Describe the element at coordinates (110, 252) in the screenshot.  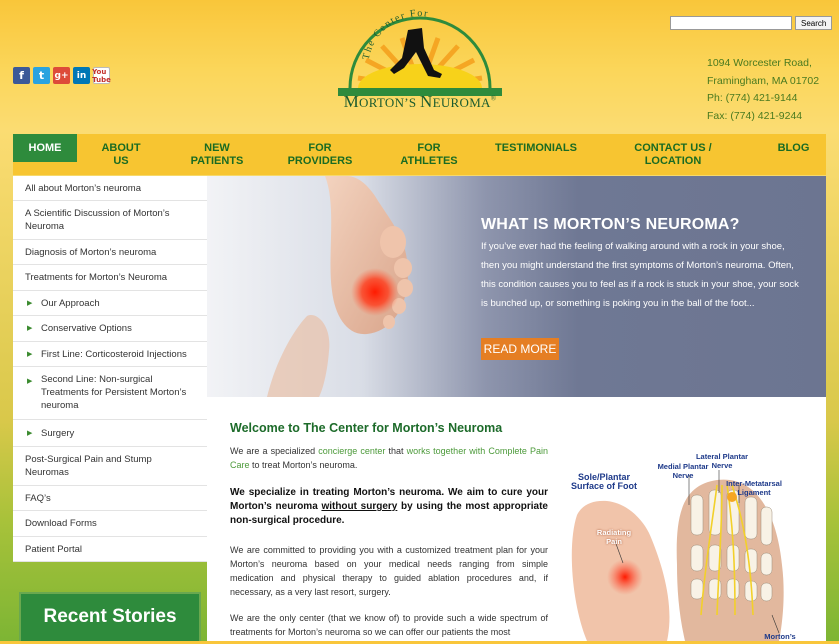
I see `sidebar-item-diagnosis: Diagnosis of Morton’s neuroma` at that location.